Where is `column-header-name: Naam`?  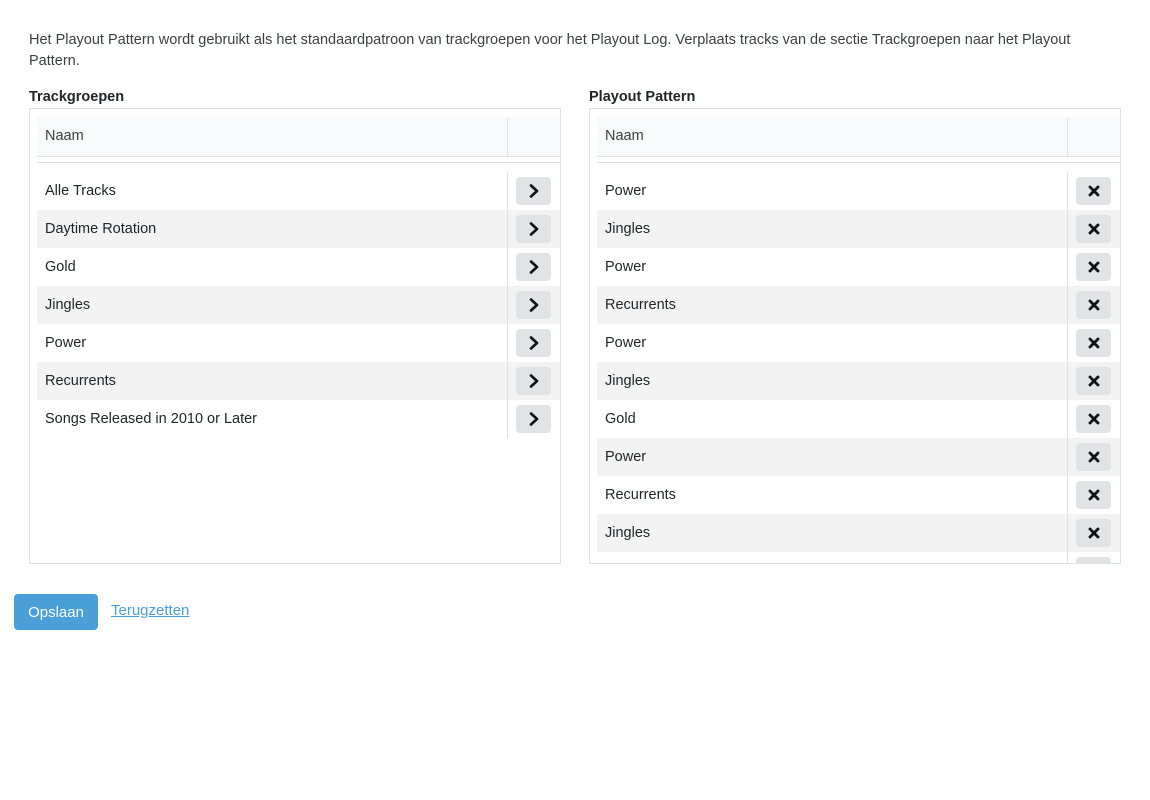 column-header-name: Naam is located at coordinates (64, 136).